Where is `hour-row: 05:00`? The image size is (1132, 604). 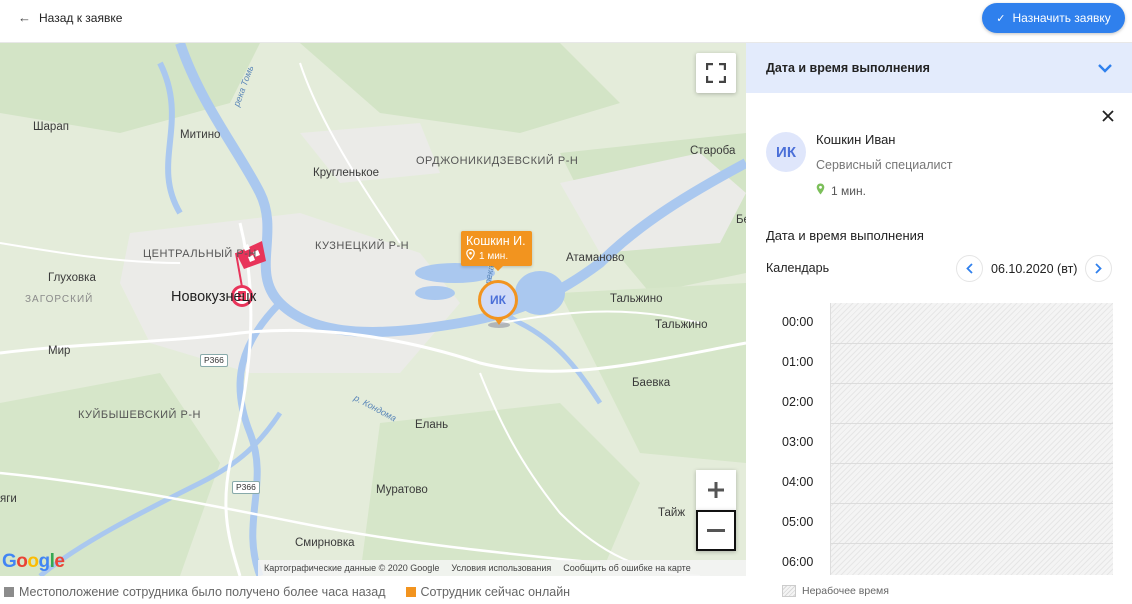 hour-row: 05:00 is located at coordinates (939, 523).